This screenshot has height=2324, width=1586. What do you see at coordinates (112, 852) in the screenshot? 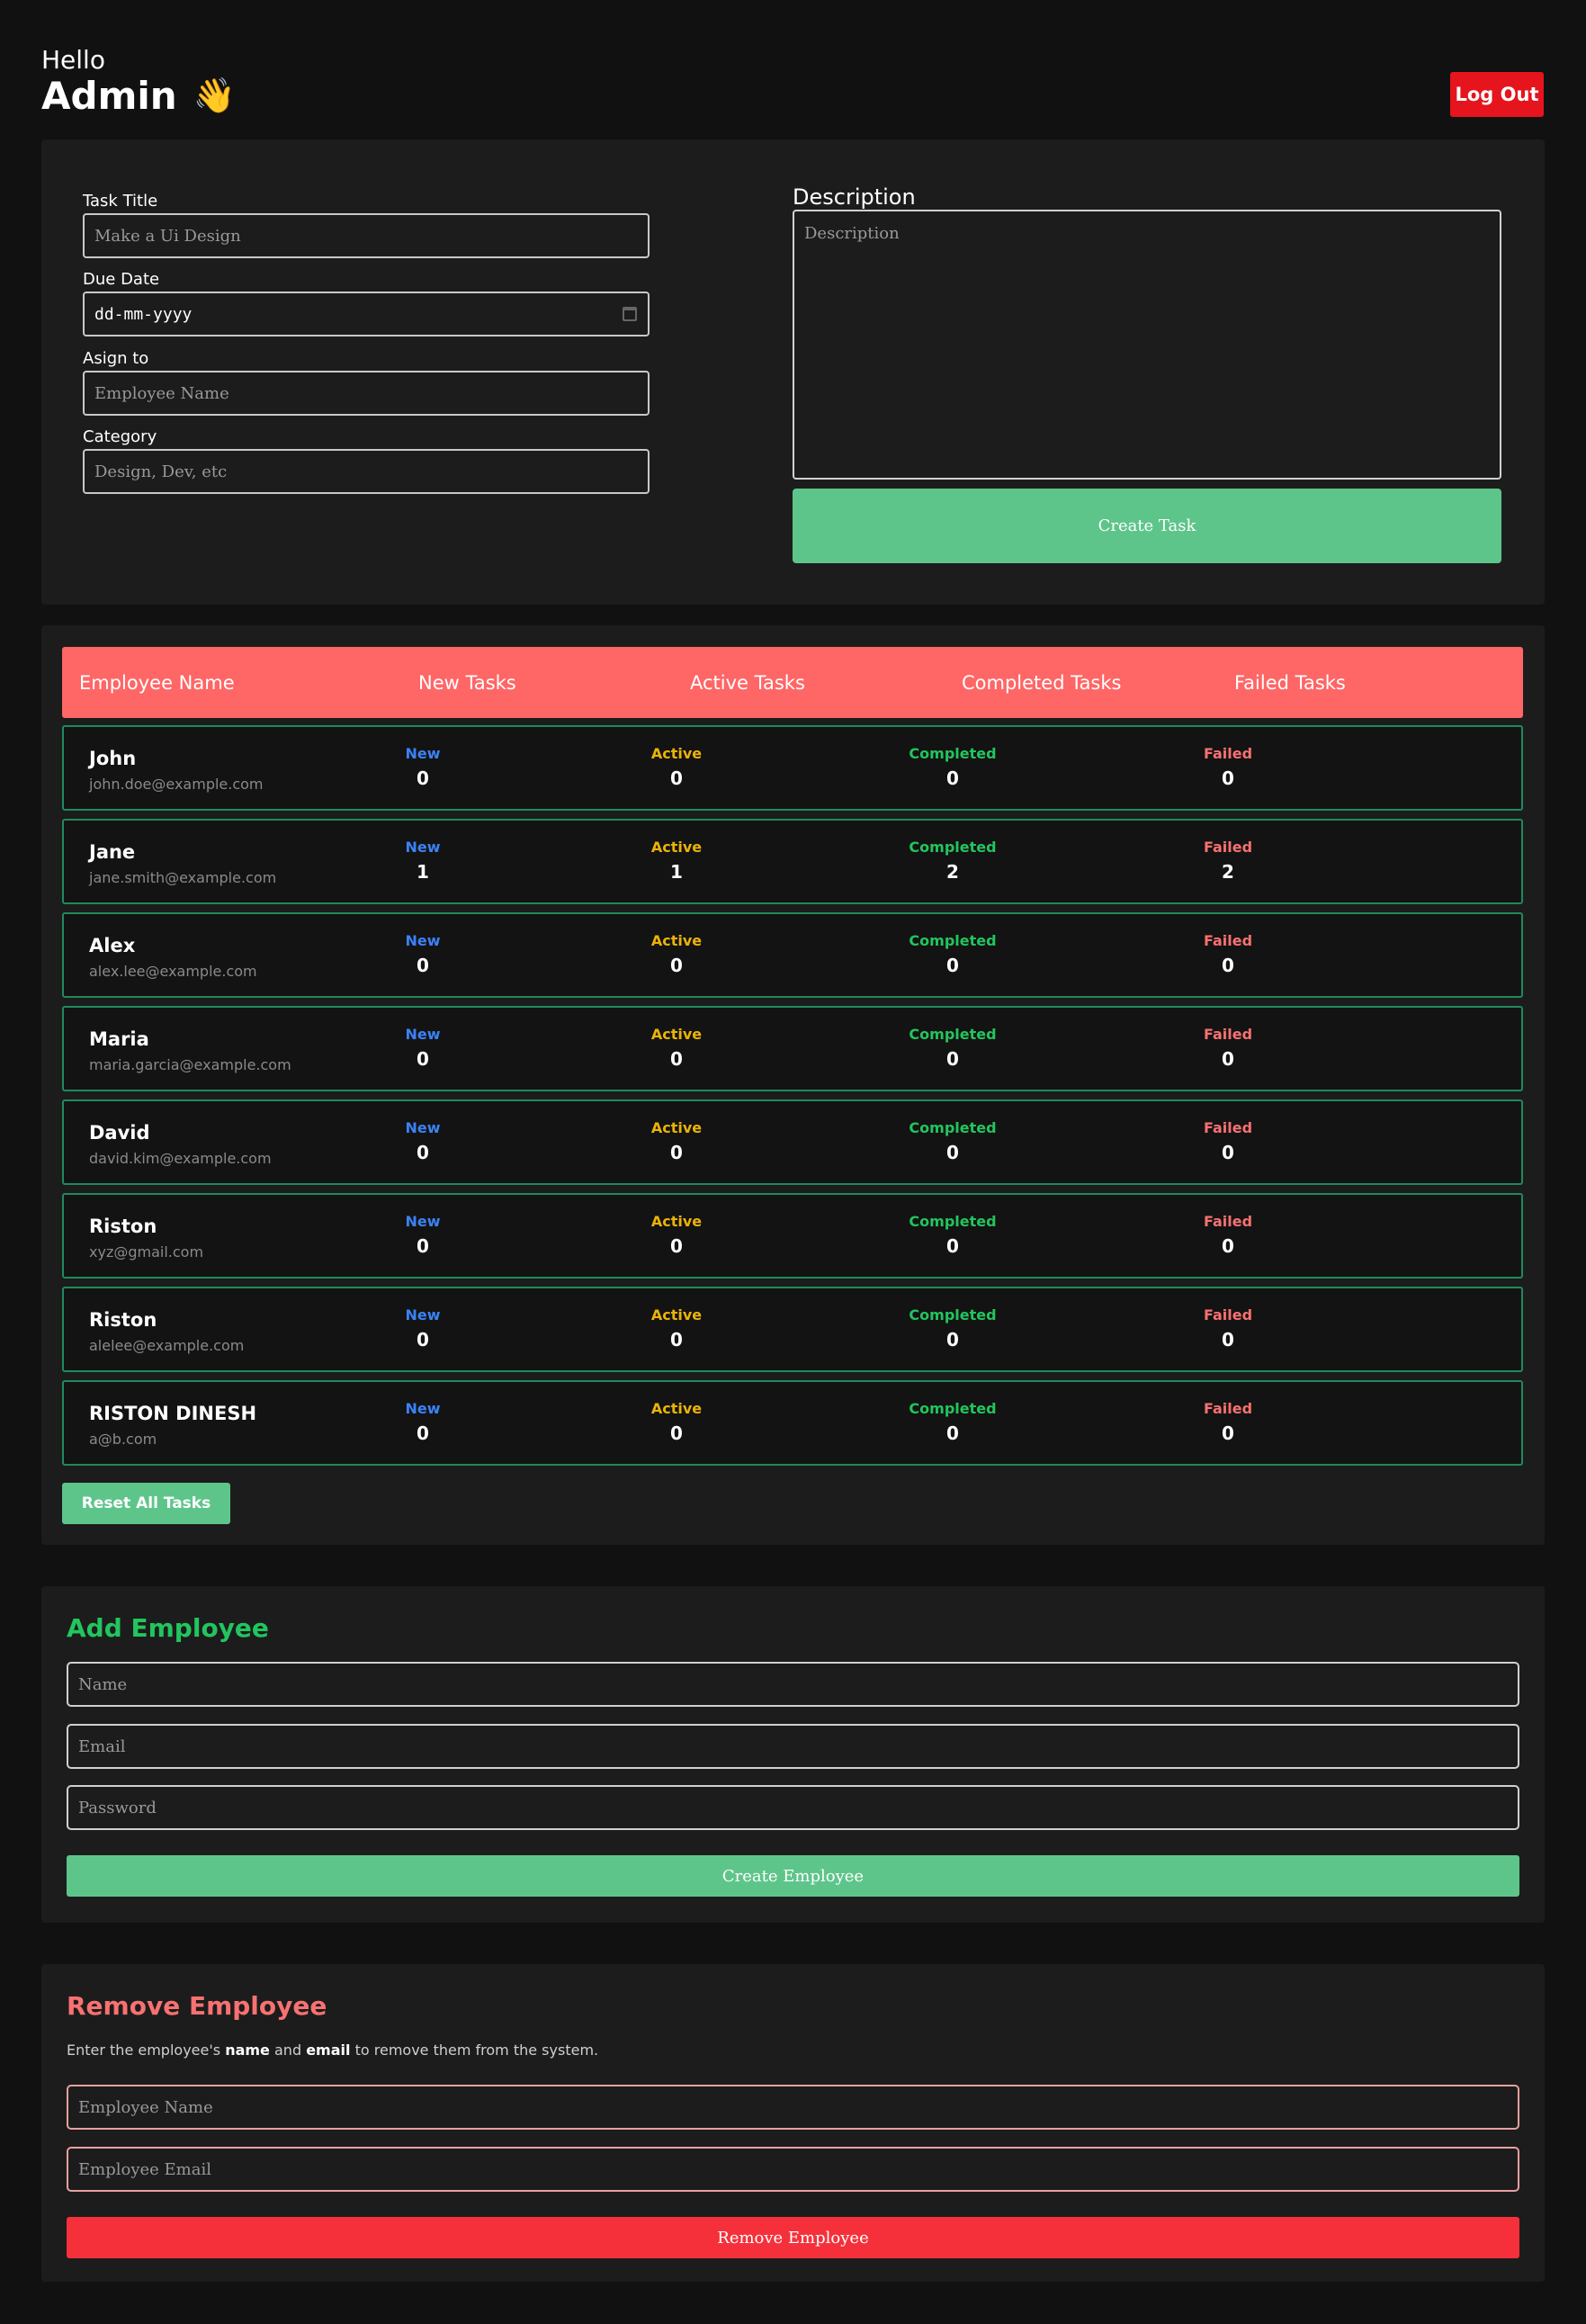
I see `employee-name: Jane` at bounding box center [112, 852].